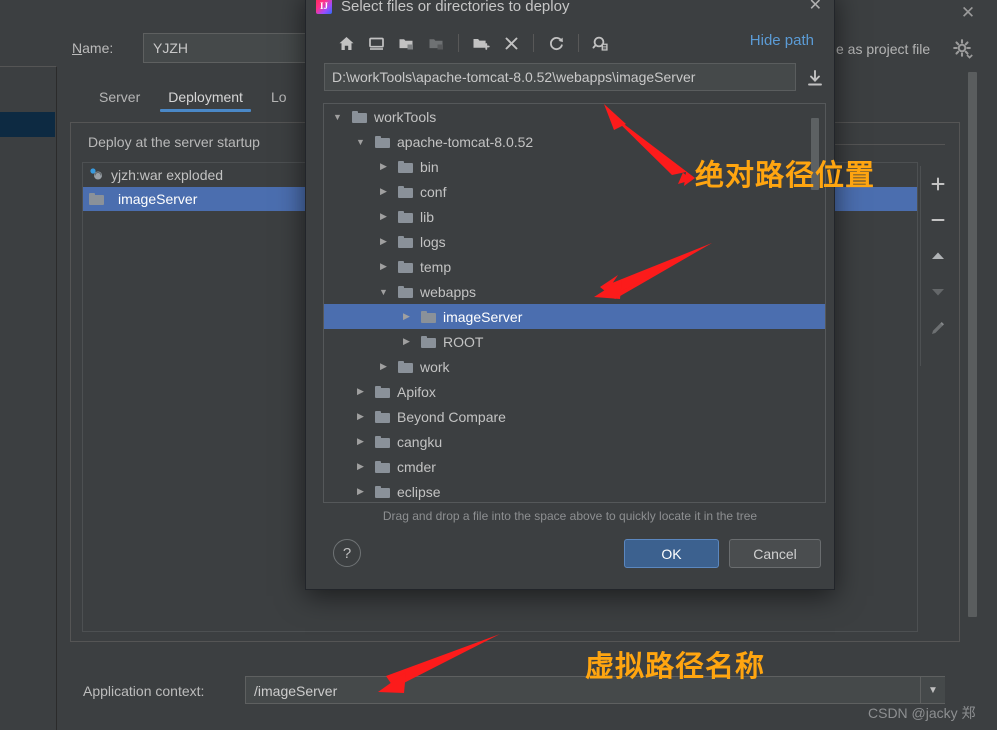 The image size is (997, 730). What do you see at coordinates (574, 141) in the screenshot?
I see `tree-node: ▼ apache-tomcat-8.0.52` at bounding box center [574, 141].